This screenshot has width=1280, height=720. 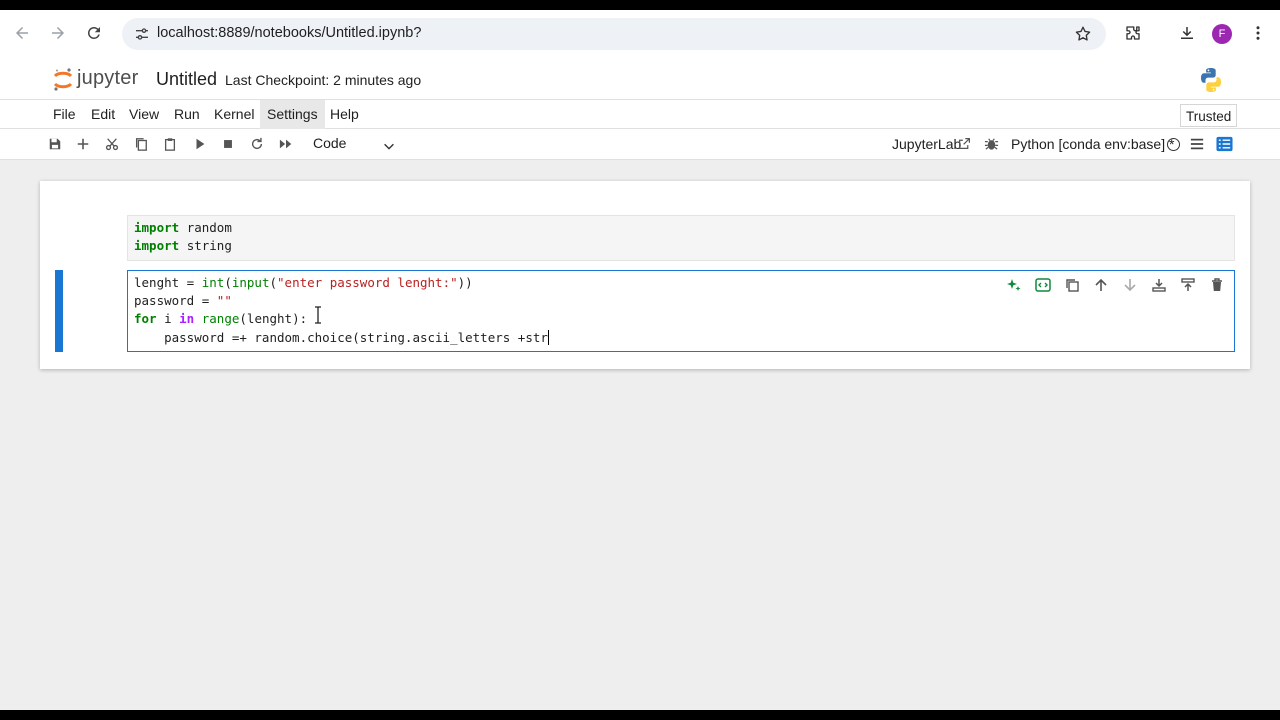 I want to click on reload-icon, so click(x=94, y=33).